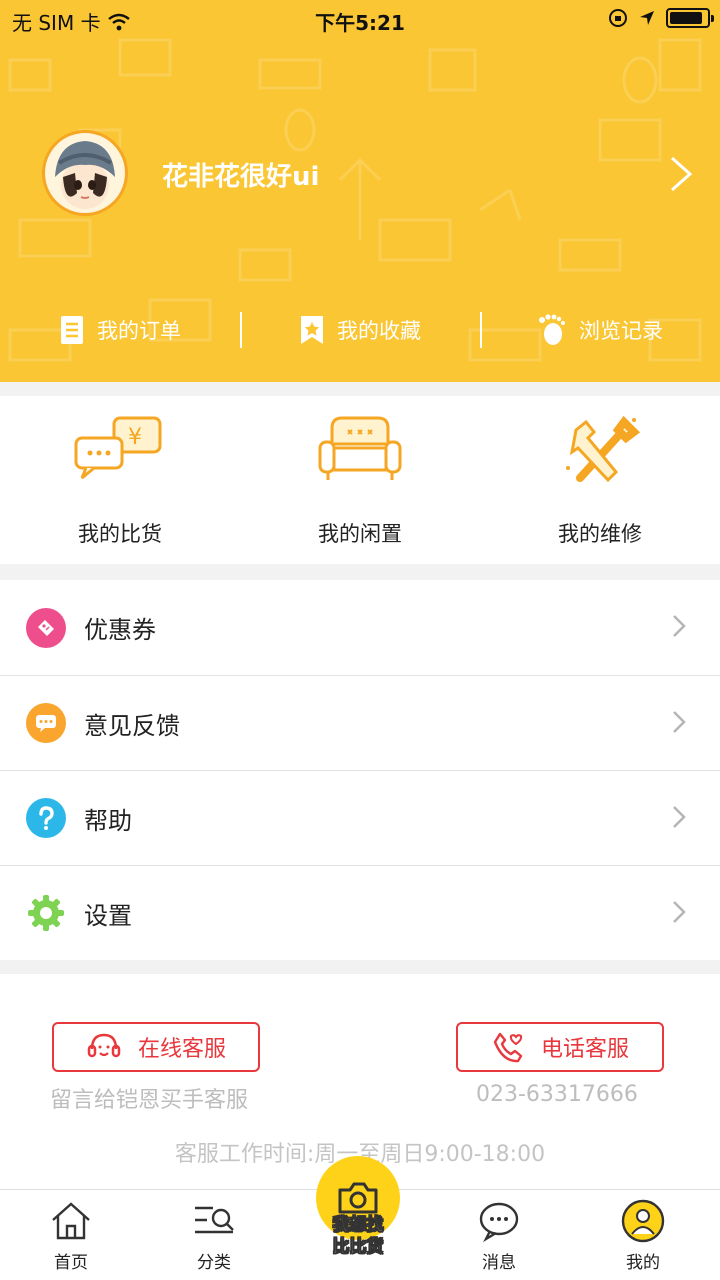  What do you see at coordinates (139, 331) in the screenshot?
I see `quick-link-label: 我的订单` at bounding box center [139, 331].